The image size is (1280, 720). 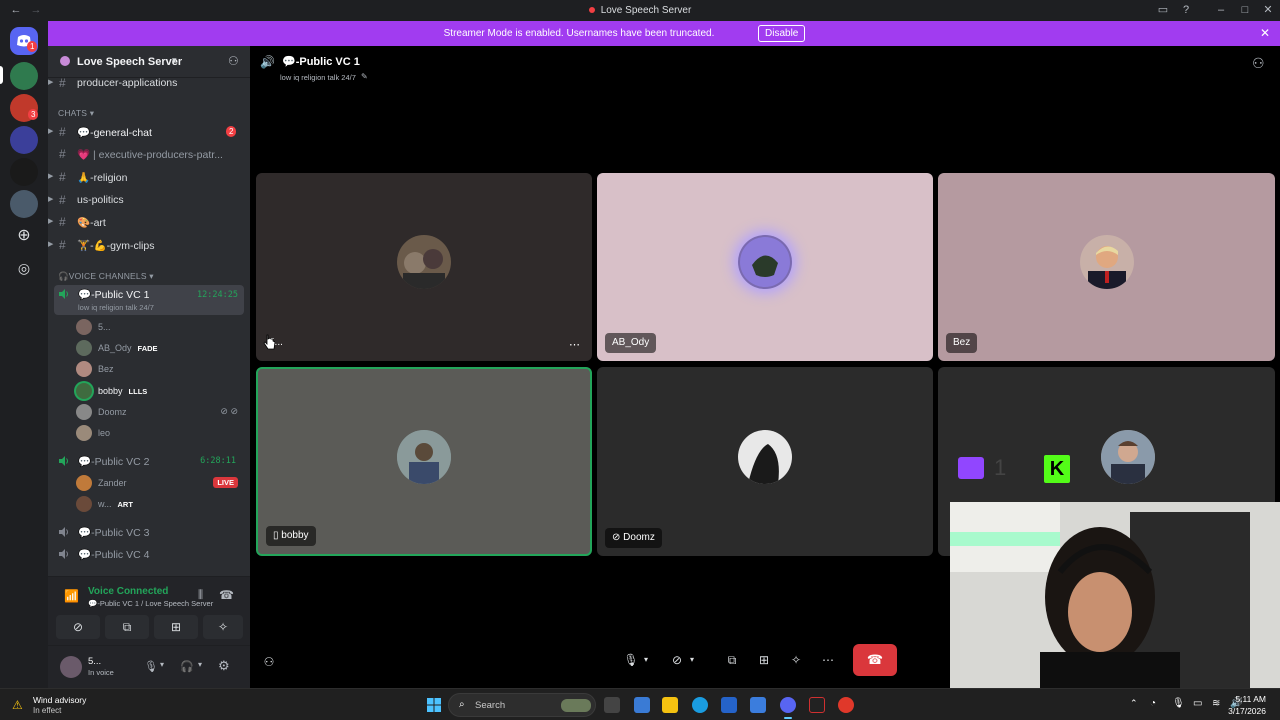 I want to click on channel-gym-clips: ▶ # 🏋-💪-gym-clips, so click(x=149, y=245).